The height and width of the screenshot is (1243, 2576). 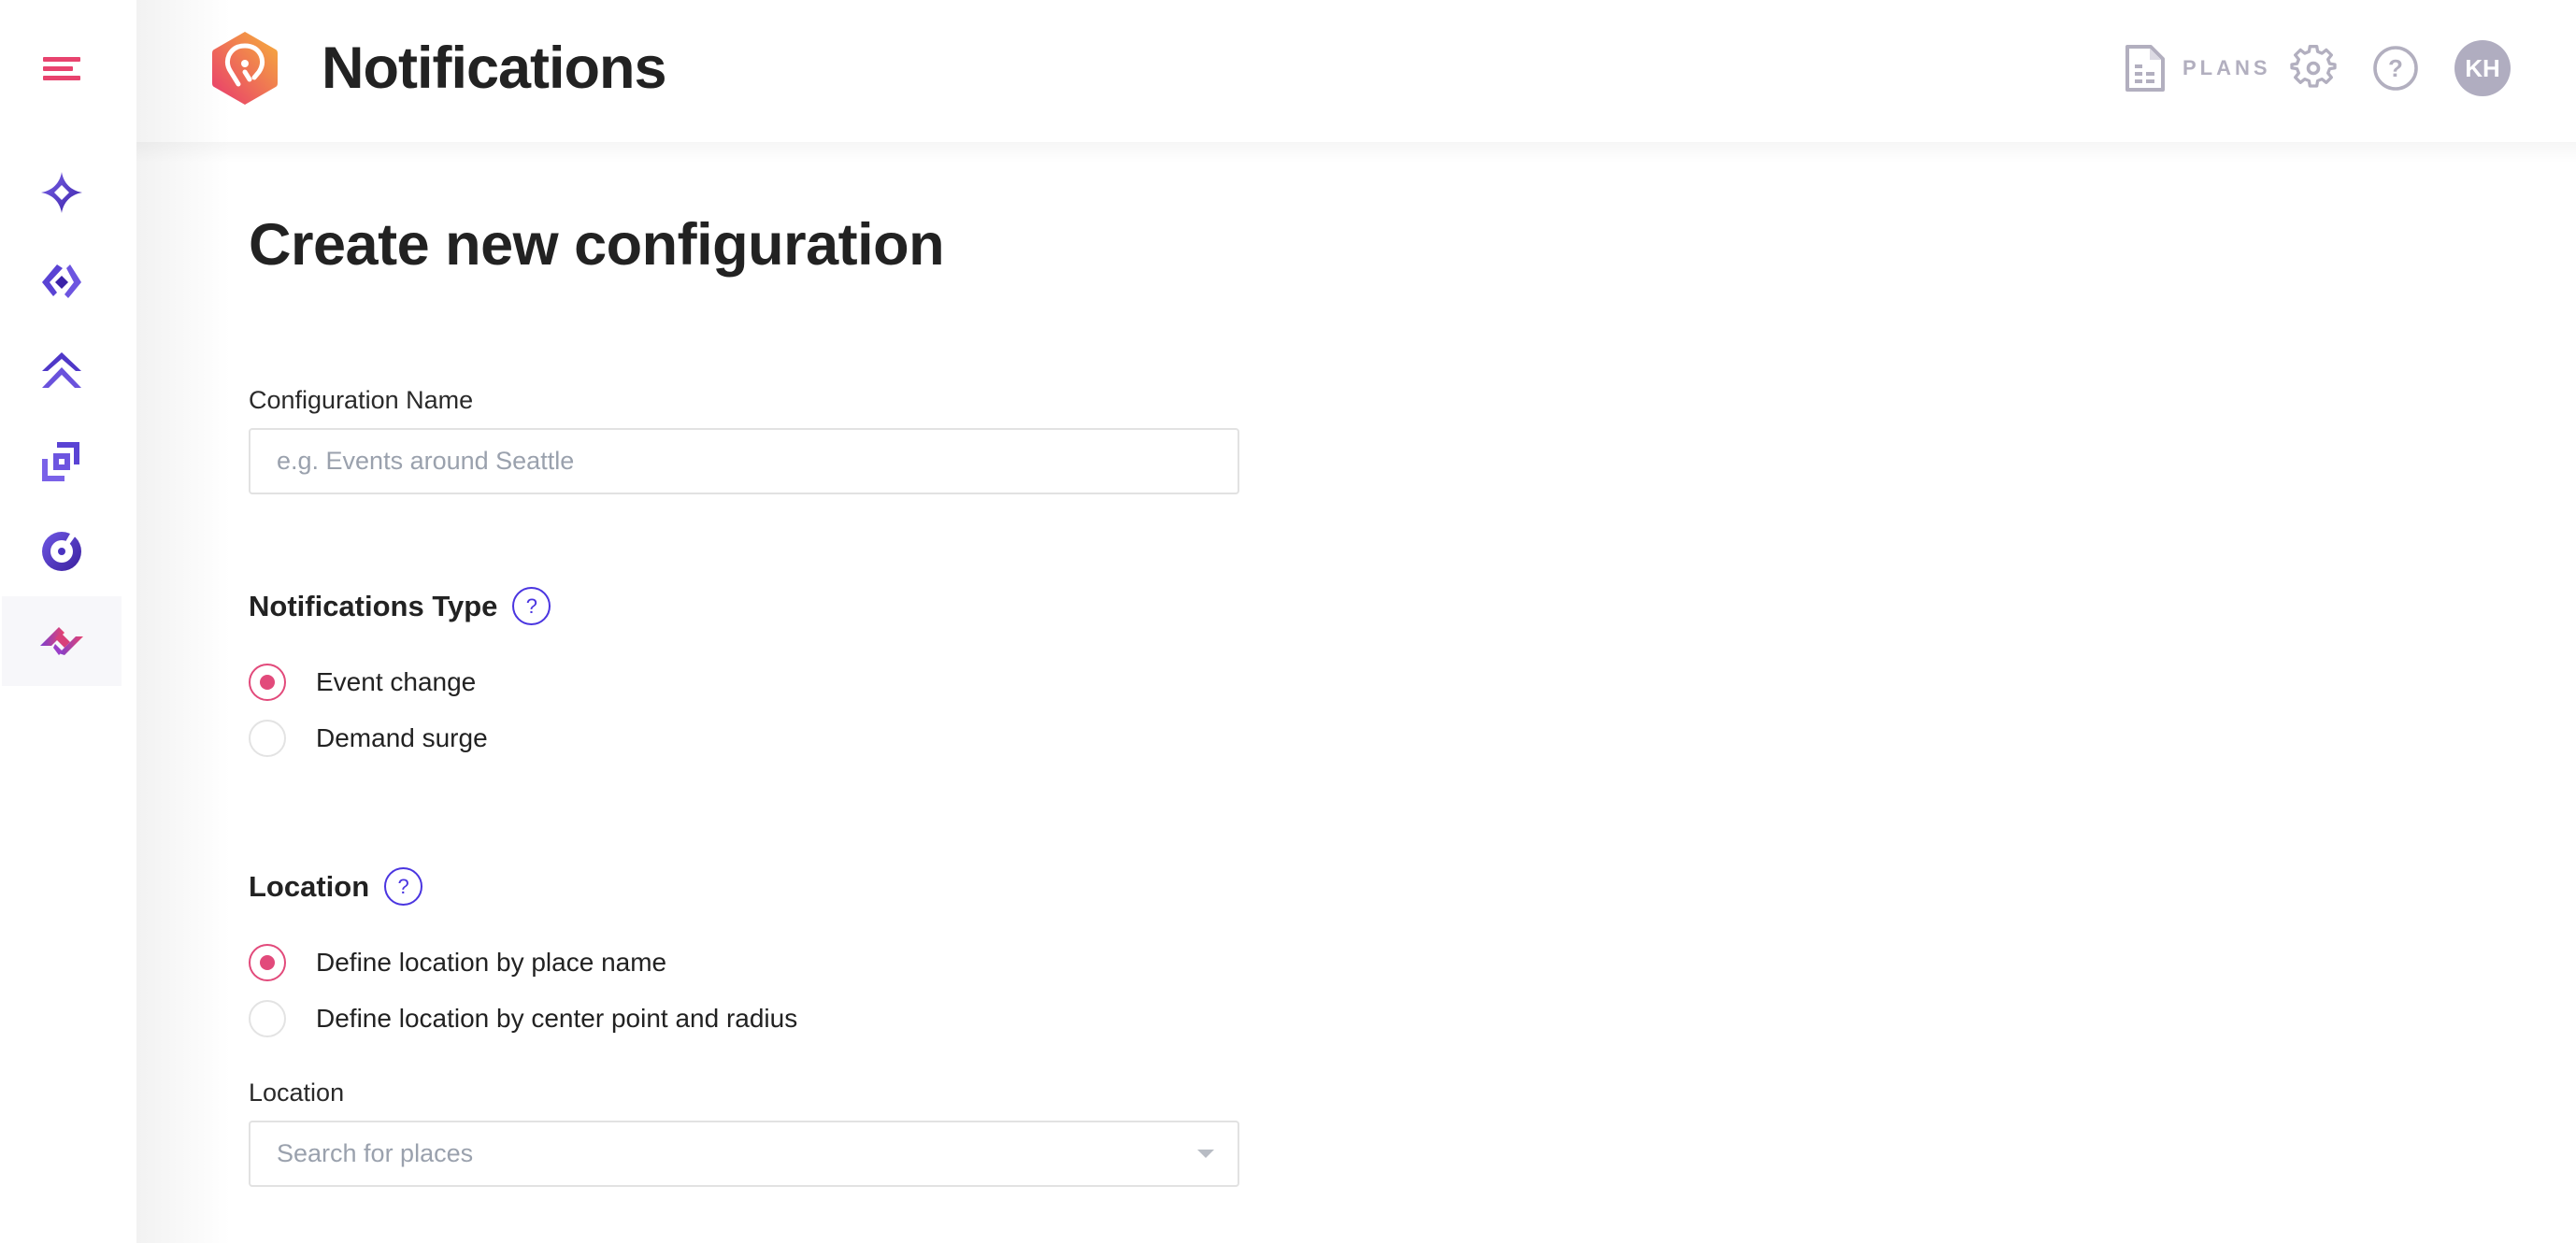 I want to click on location-title: Location, so click(x=309, y=886).